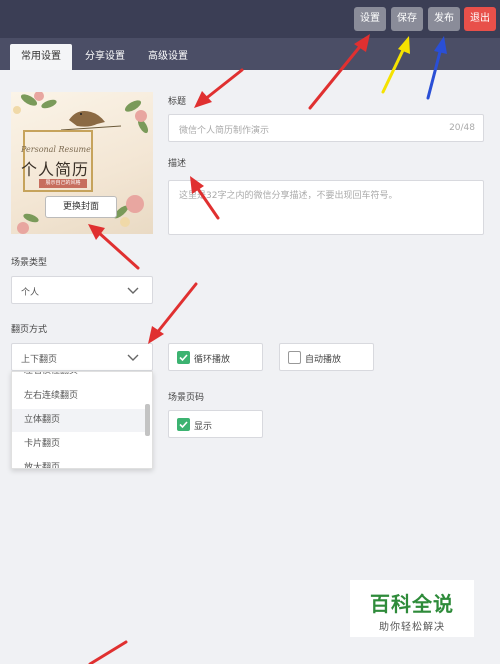  What do you see at coordinates (79, 377) in the screenshot?
I see `dropdown-option: 左右惯性翻页` at bounding box center [79, 377].